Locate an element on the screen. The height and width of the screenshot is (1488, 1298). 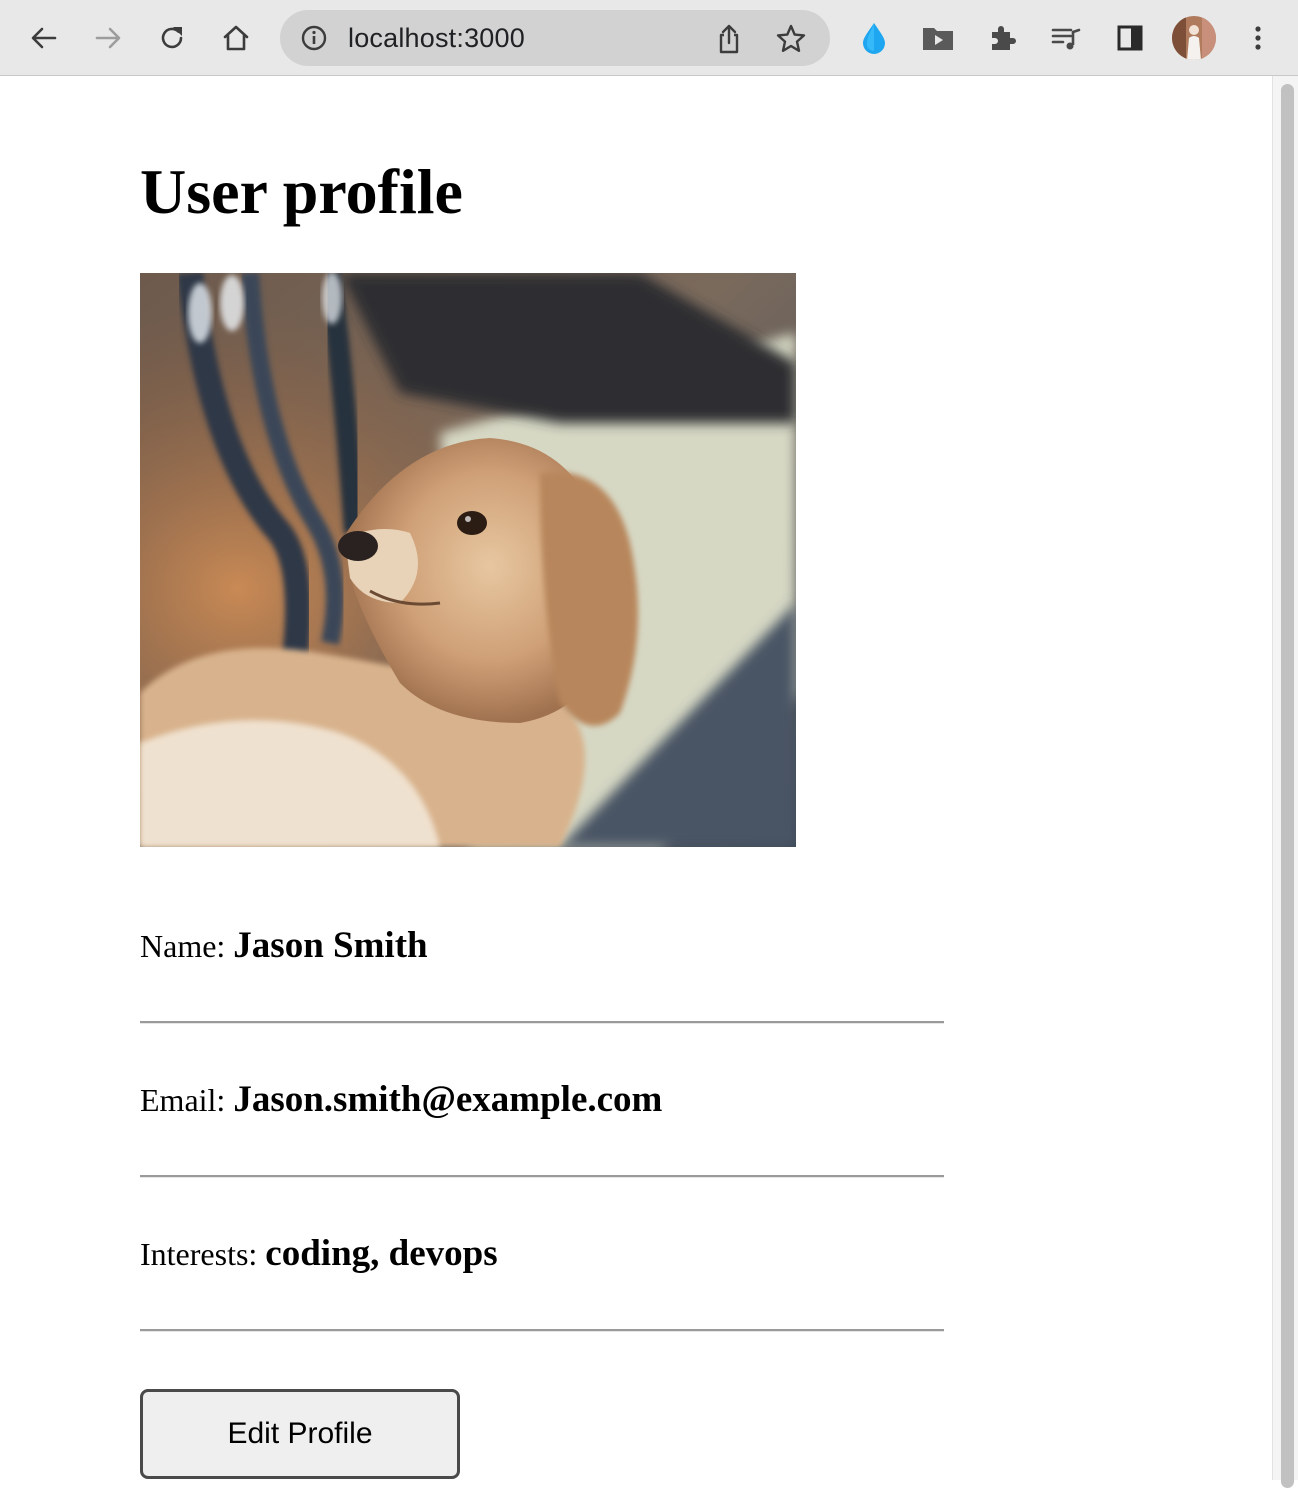
side-panel-icon is located at coordinates (1130, 38).